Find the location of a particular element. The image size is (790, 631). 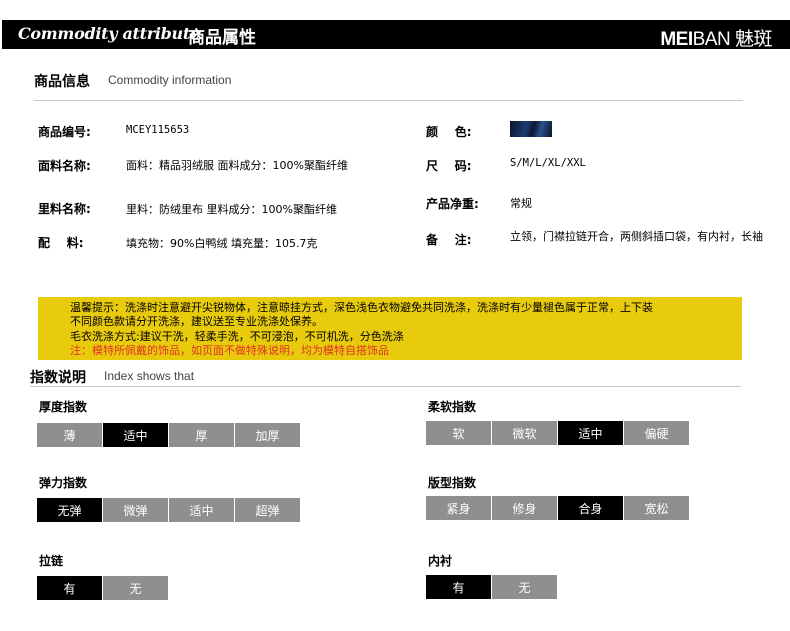

thickness-index-options: 薄 适中 厚 加厚 is located at coordinates (169, 435).